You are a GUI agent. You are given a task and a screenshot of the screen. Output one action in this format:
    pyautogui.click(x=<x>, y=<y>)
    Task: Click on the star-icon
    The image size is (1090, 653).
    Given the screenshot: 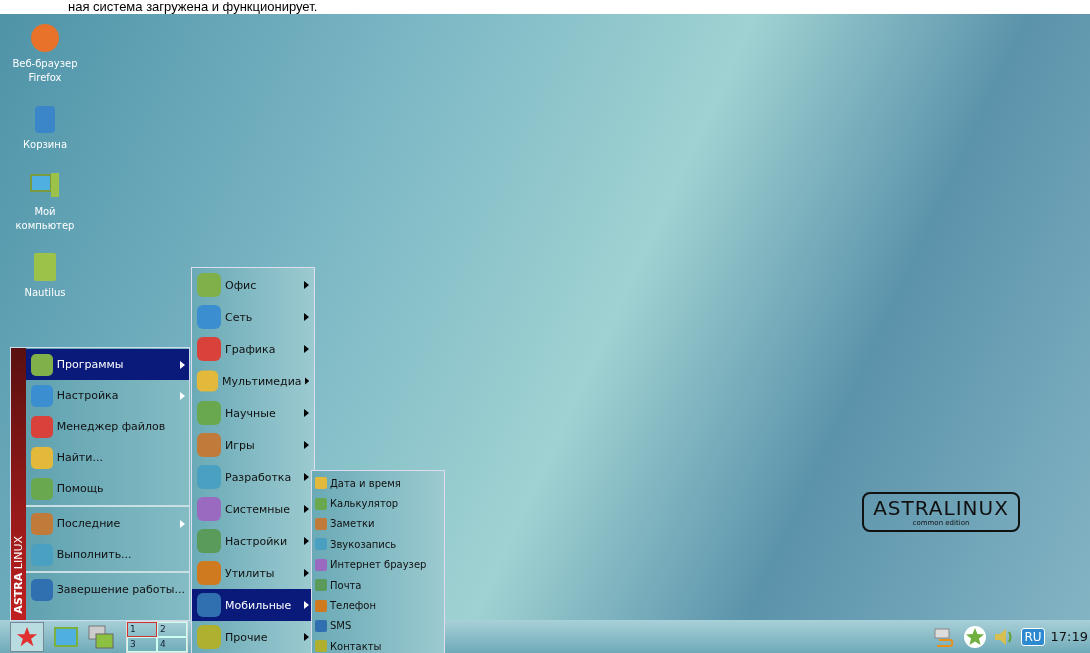 What is the action you would take?
    pyautogui.click(x=27, y=636)
    